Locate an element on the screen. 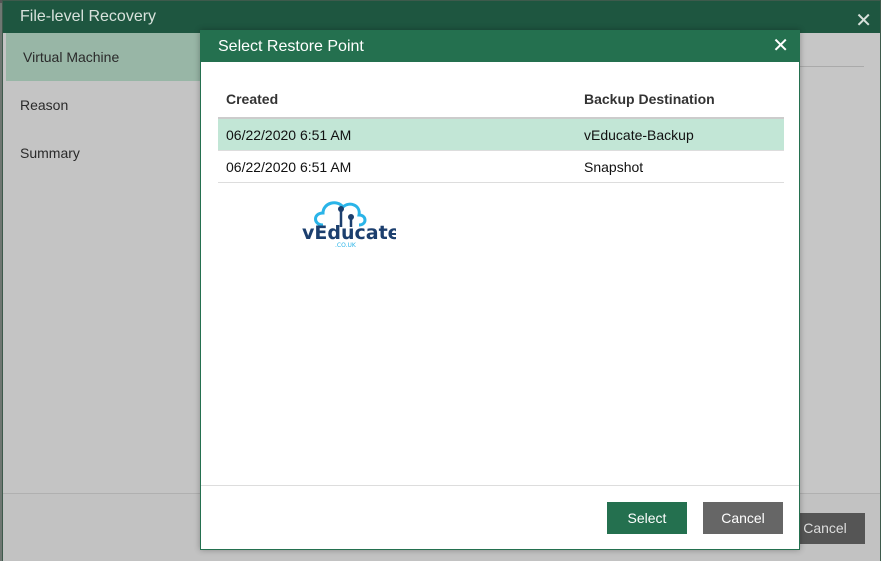  svg-text: vEducate is located at coordinates (349, 233).